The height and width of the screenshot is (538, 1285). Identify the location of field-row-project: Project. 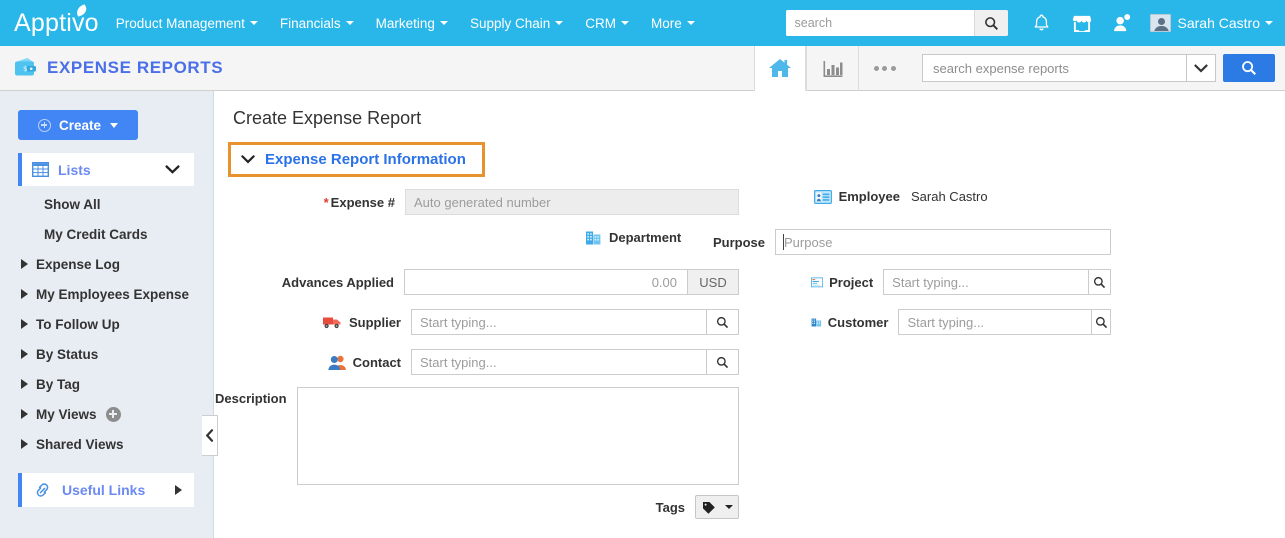
(961, 282).